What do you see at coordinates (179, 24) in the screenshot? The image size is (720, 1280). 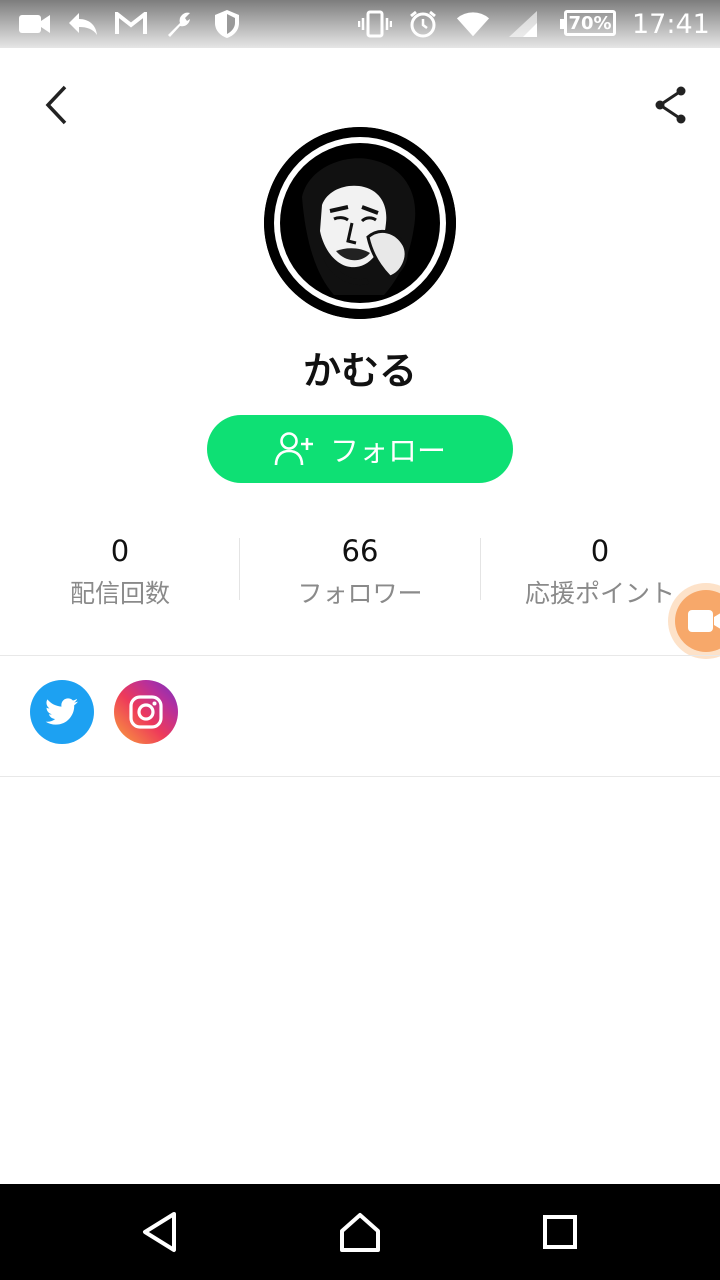 I see `wrench-icon` at bounding box center [179, 24].